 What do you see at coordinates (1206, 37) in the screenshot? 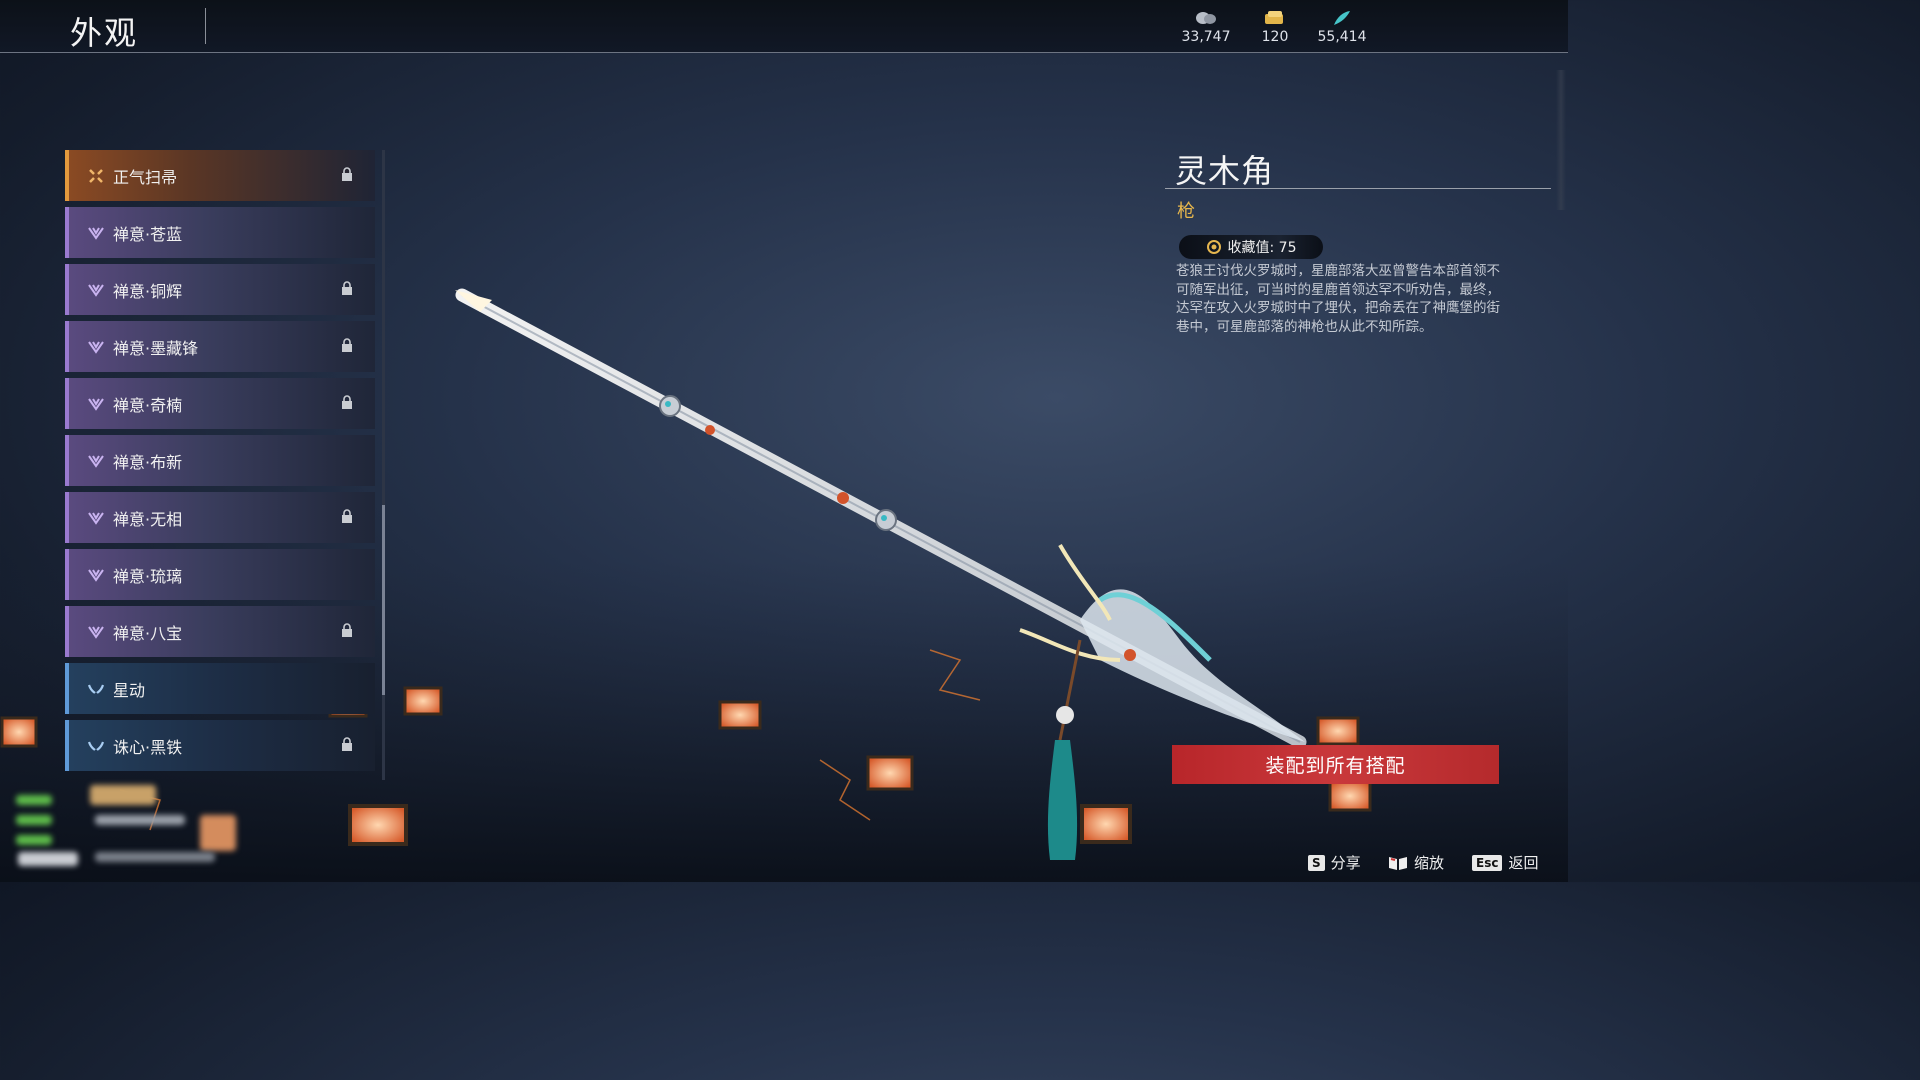
I see `currency-silver-value: 33,747` at bounding box center [1206, 37].